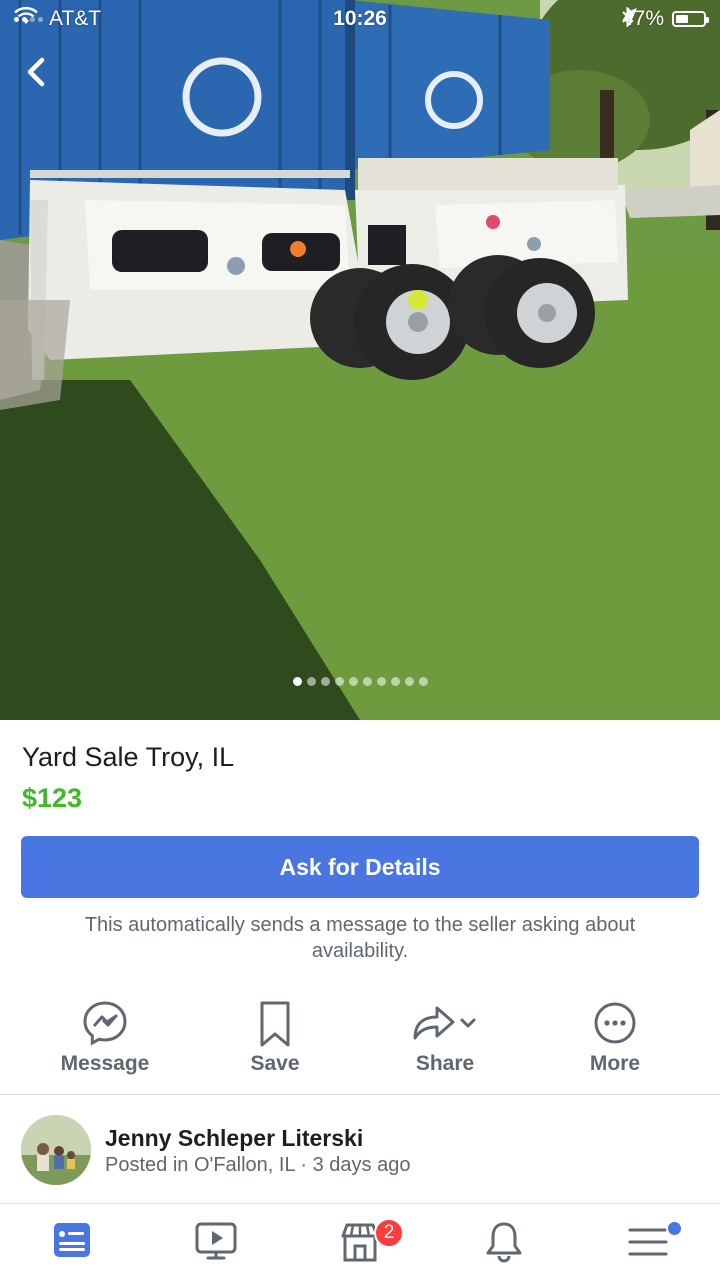 The height and width of the screenshot is (1281, 720). I want to click on bottom-tab-bar: 2, so click(360, 1242).